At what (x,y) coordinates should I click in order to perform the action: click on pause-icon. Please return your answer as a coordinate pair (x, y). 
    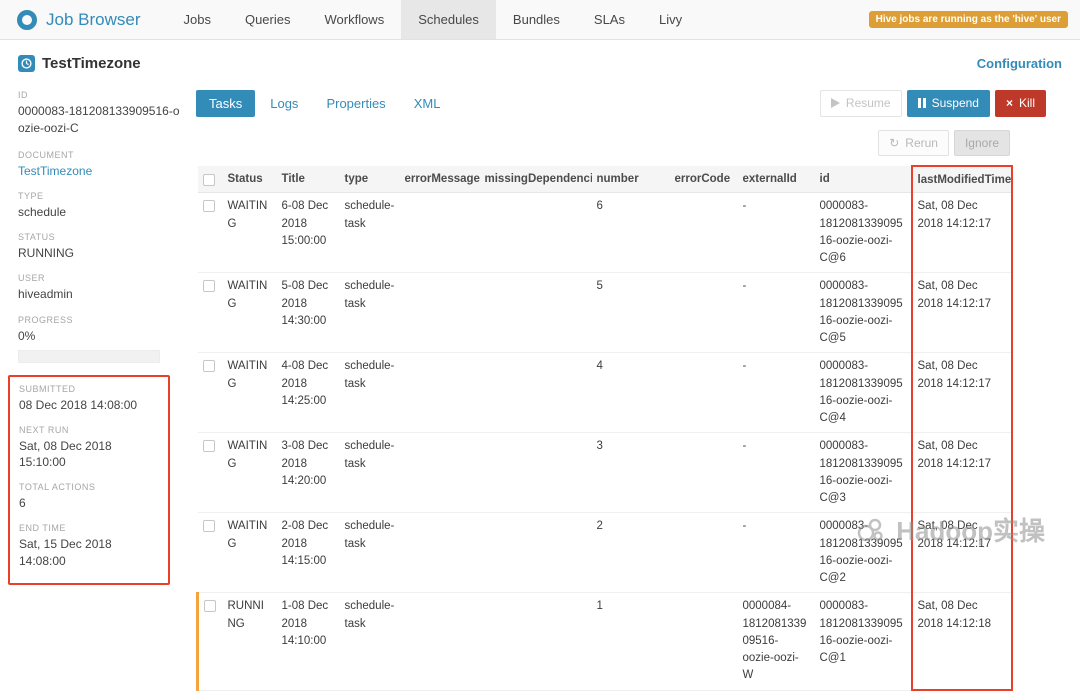
    Looking at the image, I should click on (921, 103).